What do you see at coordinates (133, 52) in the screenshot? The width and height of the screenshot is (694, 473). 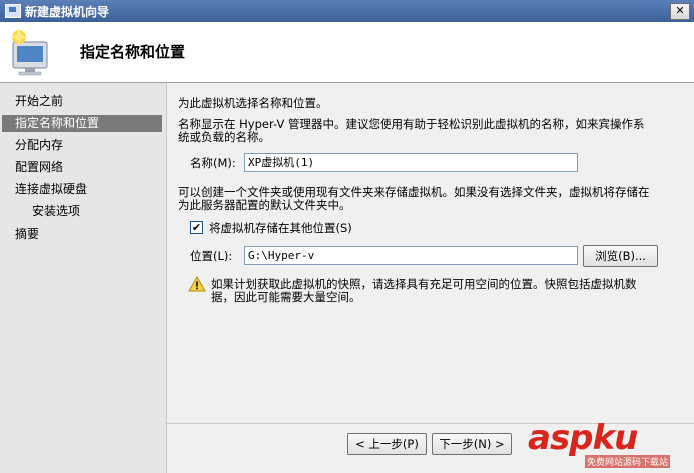 I see `page-title: 指定名称和位置` at bounding box center [133, 52].